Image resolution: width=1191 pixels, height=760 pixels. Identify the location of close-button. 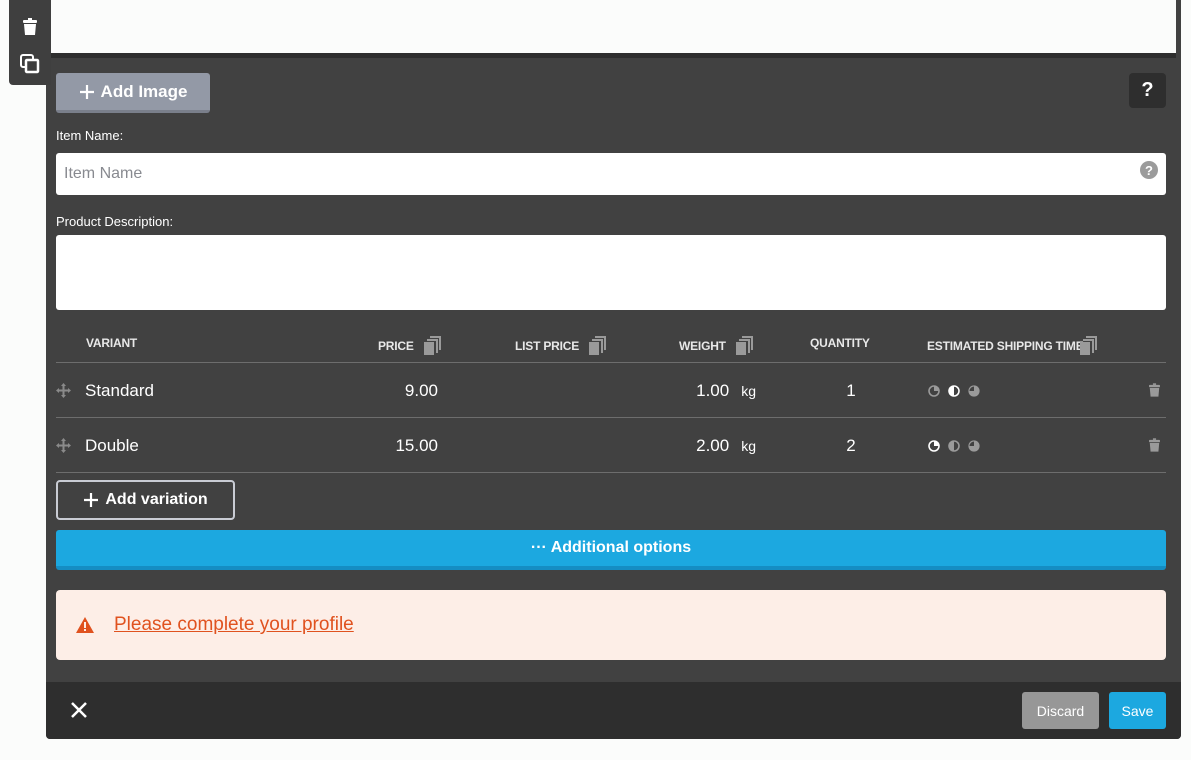
(79, 710).